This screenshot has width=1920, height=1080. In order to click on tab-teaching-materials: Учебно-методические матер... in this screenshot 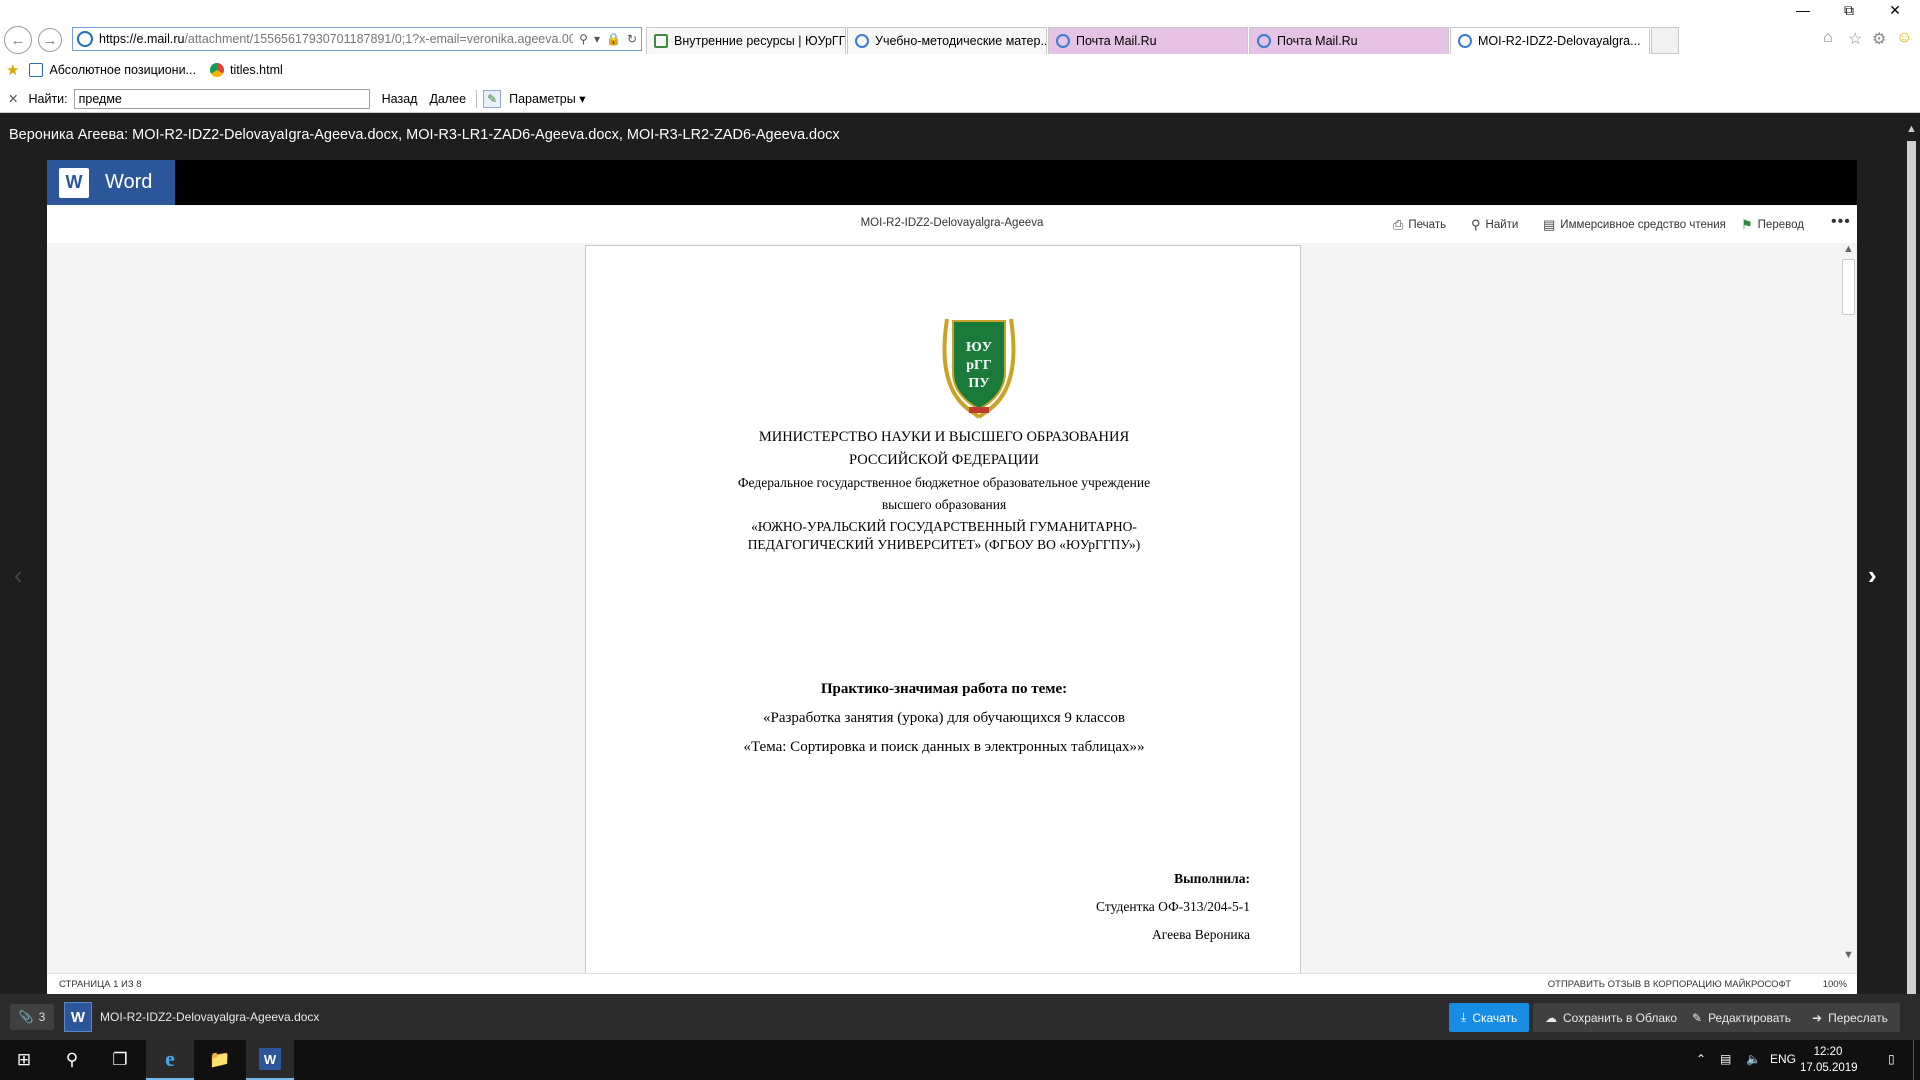, I will do `click(947, 40)`.